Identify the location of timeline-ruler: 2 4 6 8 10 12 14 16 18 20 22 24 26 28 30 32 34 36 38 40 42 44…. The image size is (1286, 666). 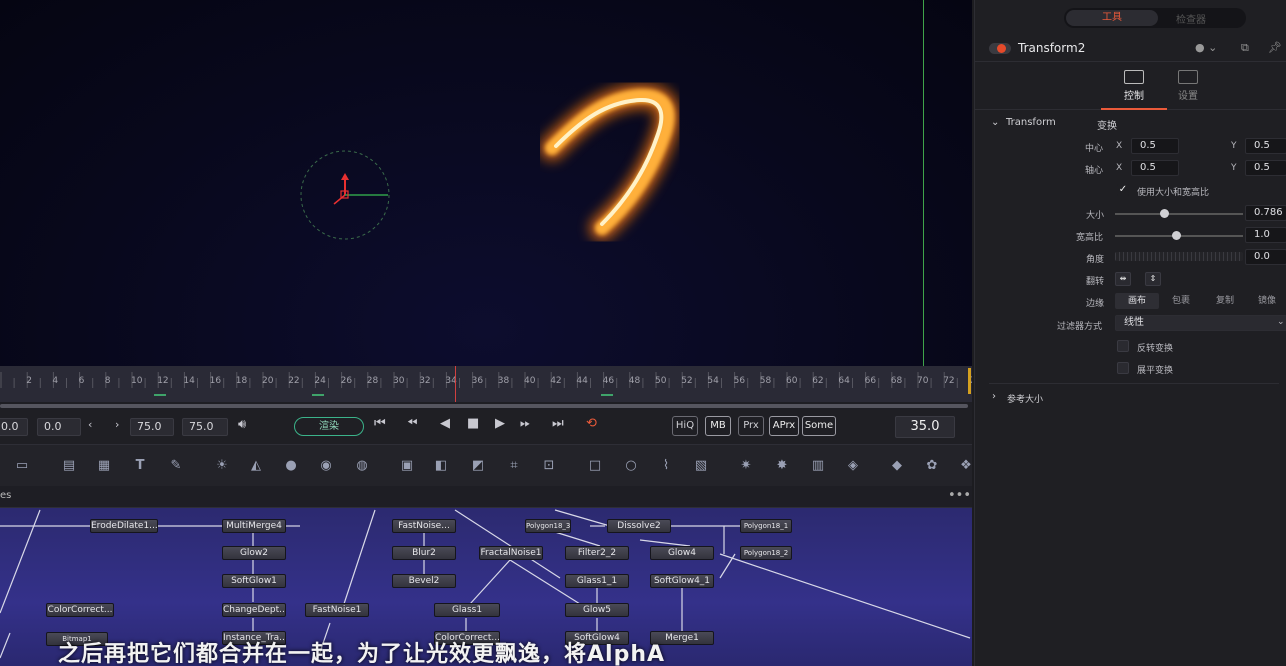
(486, 385).